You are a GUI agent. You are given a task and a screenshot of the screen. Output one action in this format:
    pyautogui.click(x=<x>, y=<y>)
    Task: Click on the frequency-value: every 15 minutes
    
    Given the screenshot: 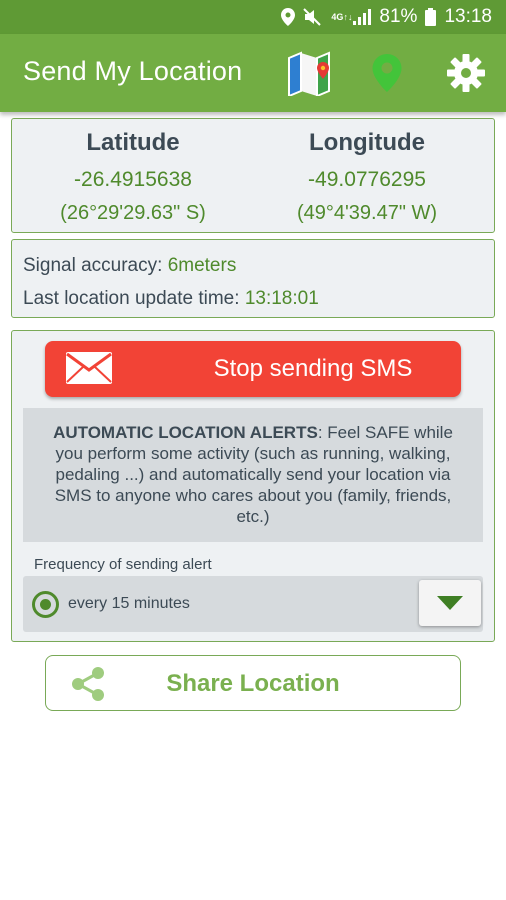 What is the action you would take?
    pyautogui.click(x=129, y=603)
    